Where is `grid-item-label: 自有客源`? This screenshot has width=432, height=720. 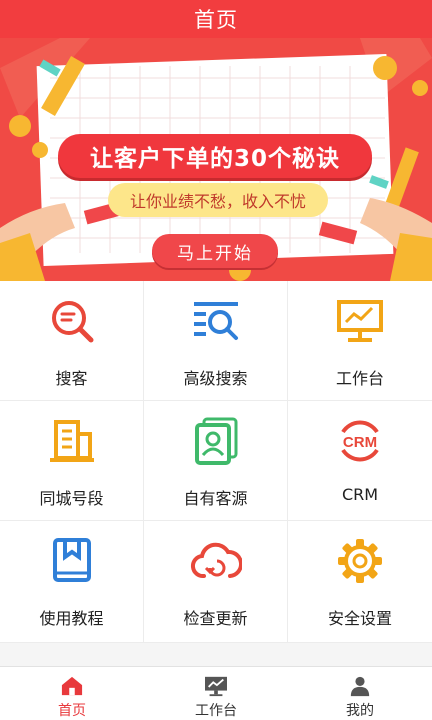 grid-item-label: 自有客源 is located at coordinates (215, 498).